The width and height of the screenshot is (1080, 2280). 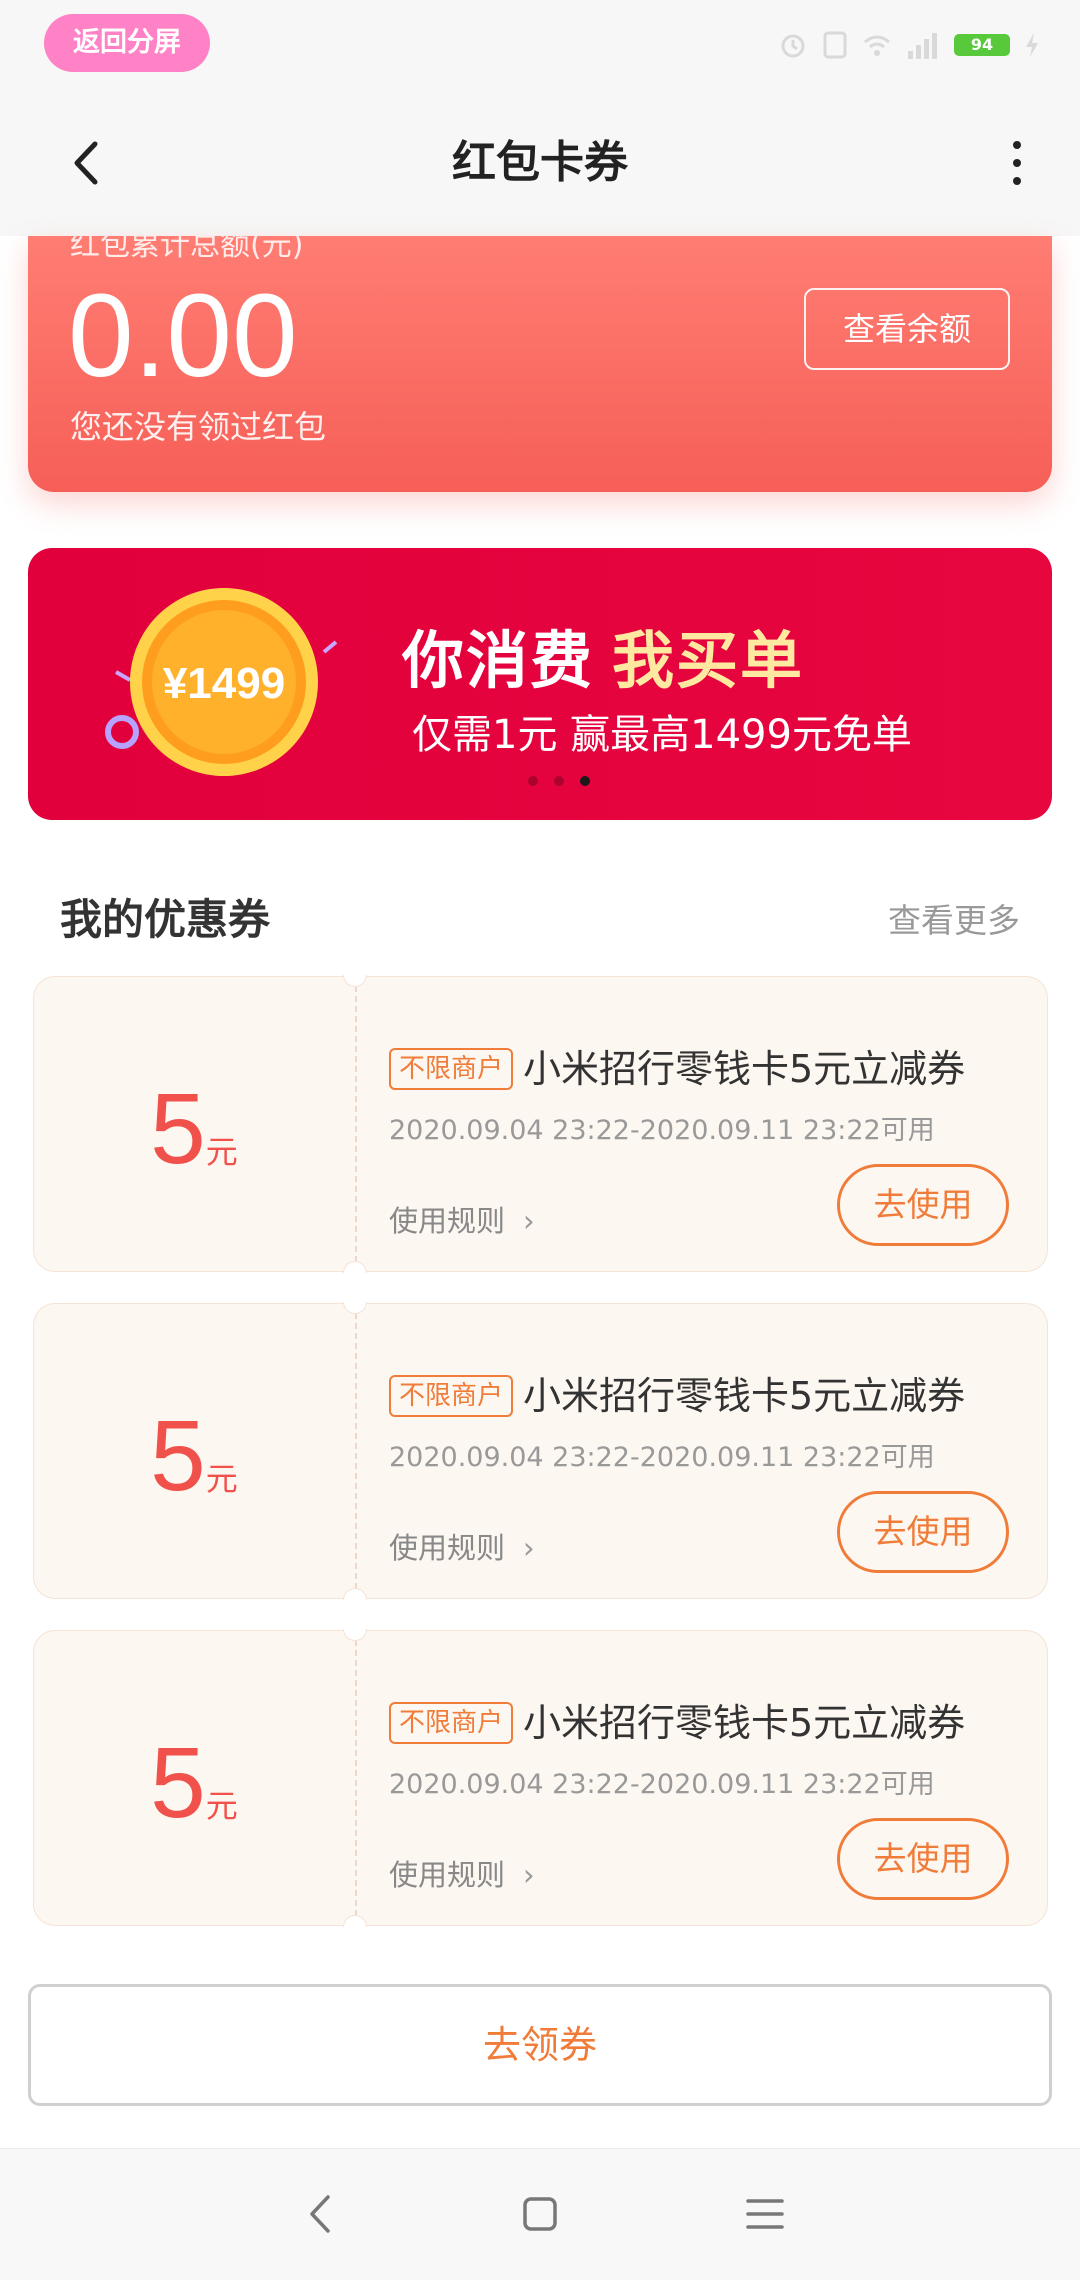 I want to click on promo-banner: ¥1499 你消费 我买单 仅需1元 赢最高1499元免单, so click(x=540, y=684).